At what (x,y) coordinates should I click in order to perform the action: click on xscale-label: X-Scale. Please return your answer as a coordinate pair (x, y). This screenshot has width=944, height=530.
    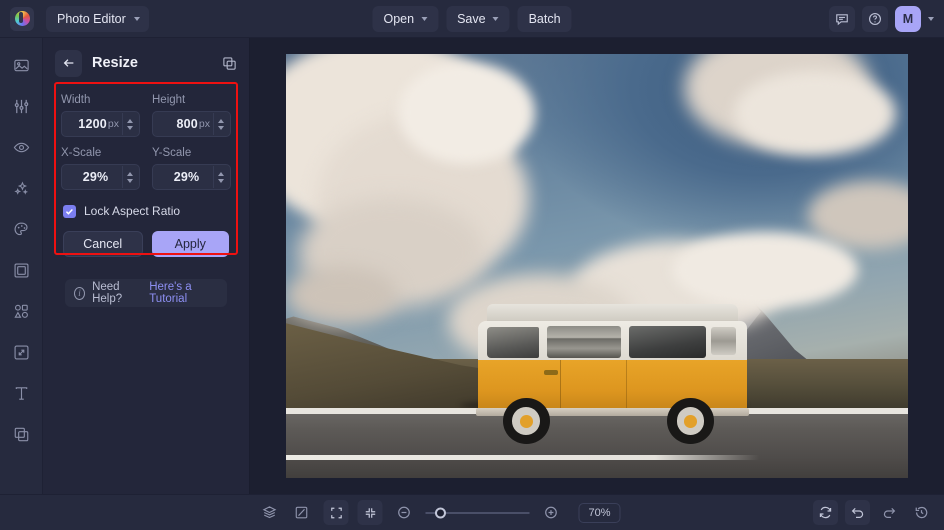
    Looking at the image, I should click on (81, 153).